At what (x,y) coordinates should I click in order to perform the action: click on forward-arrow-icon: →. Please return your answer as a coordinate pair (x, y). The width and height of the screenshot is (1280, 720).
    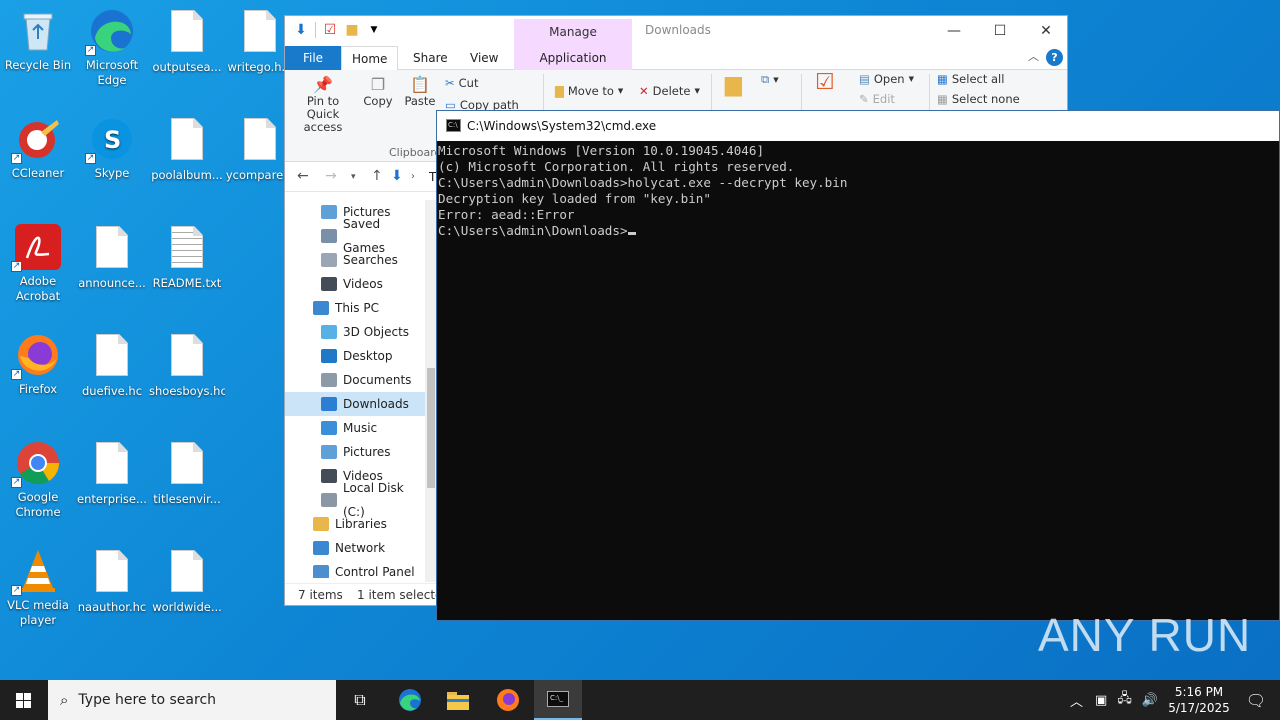
    Looking at the image, I should click on (331, 176).